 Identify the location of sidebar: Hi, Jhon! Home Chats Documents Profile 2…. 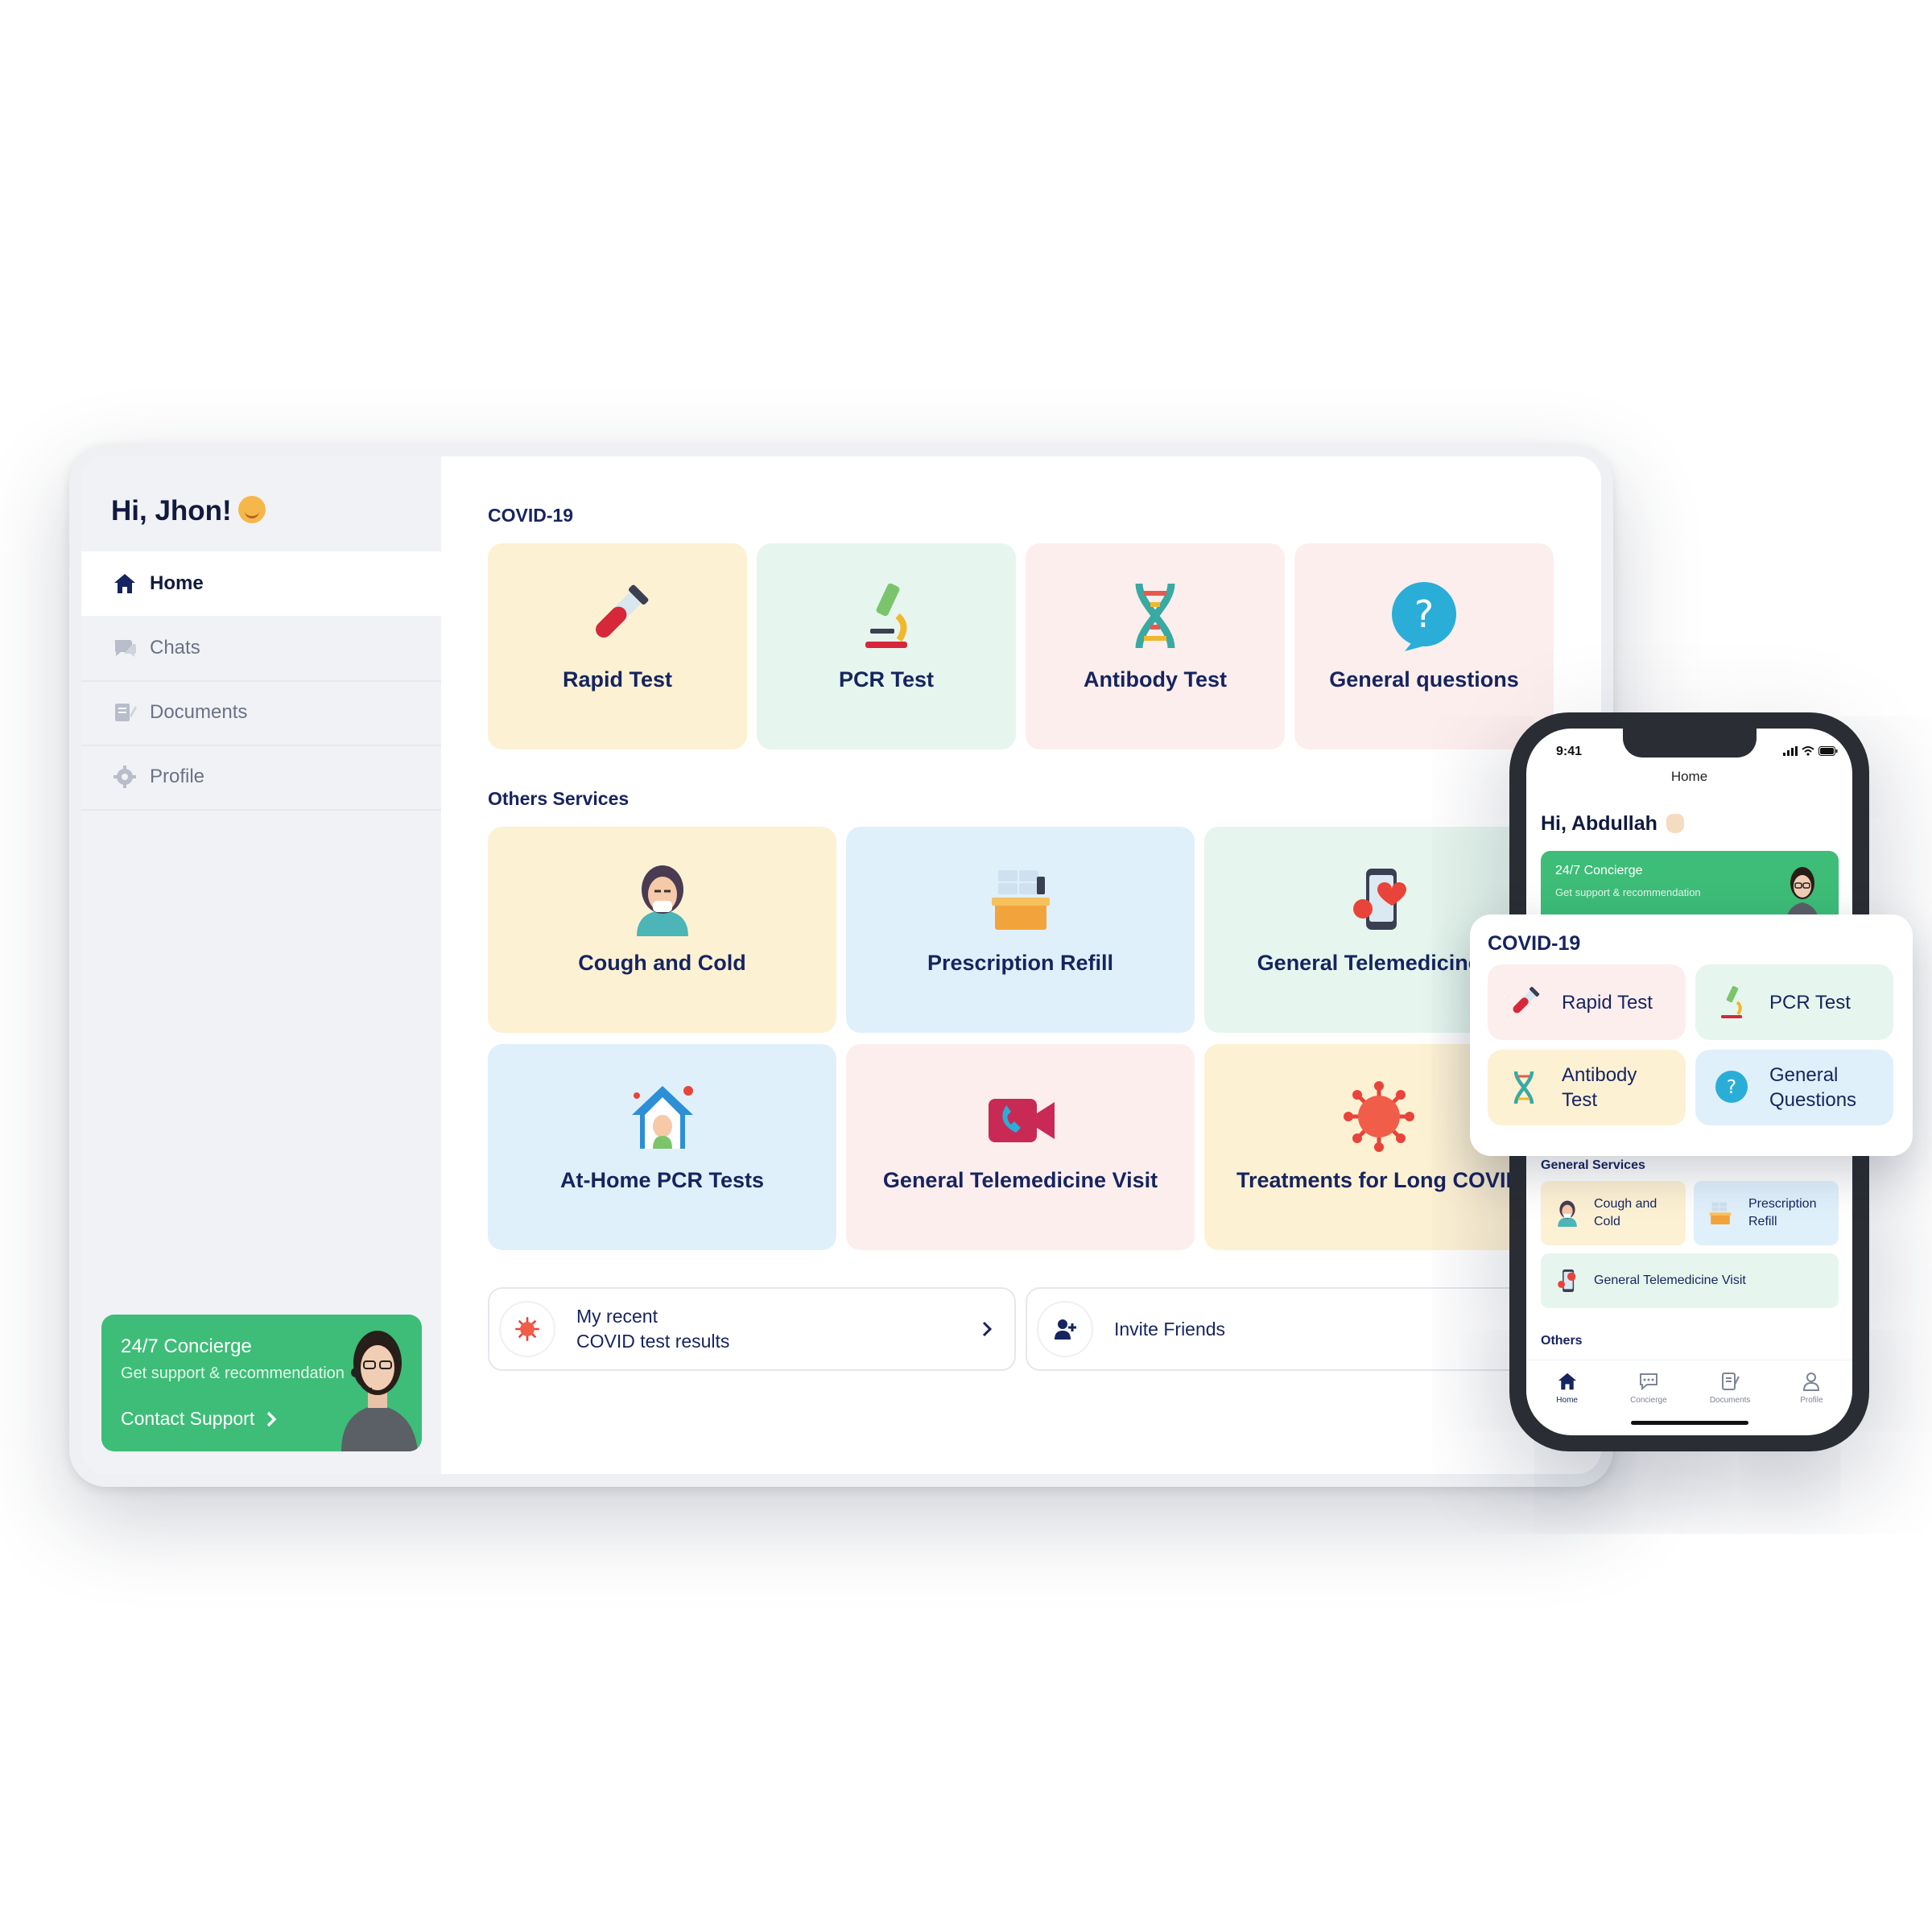
(261, 965).